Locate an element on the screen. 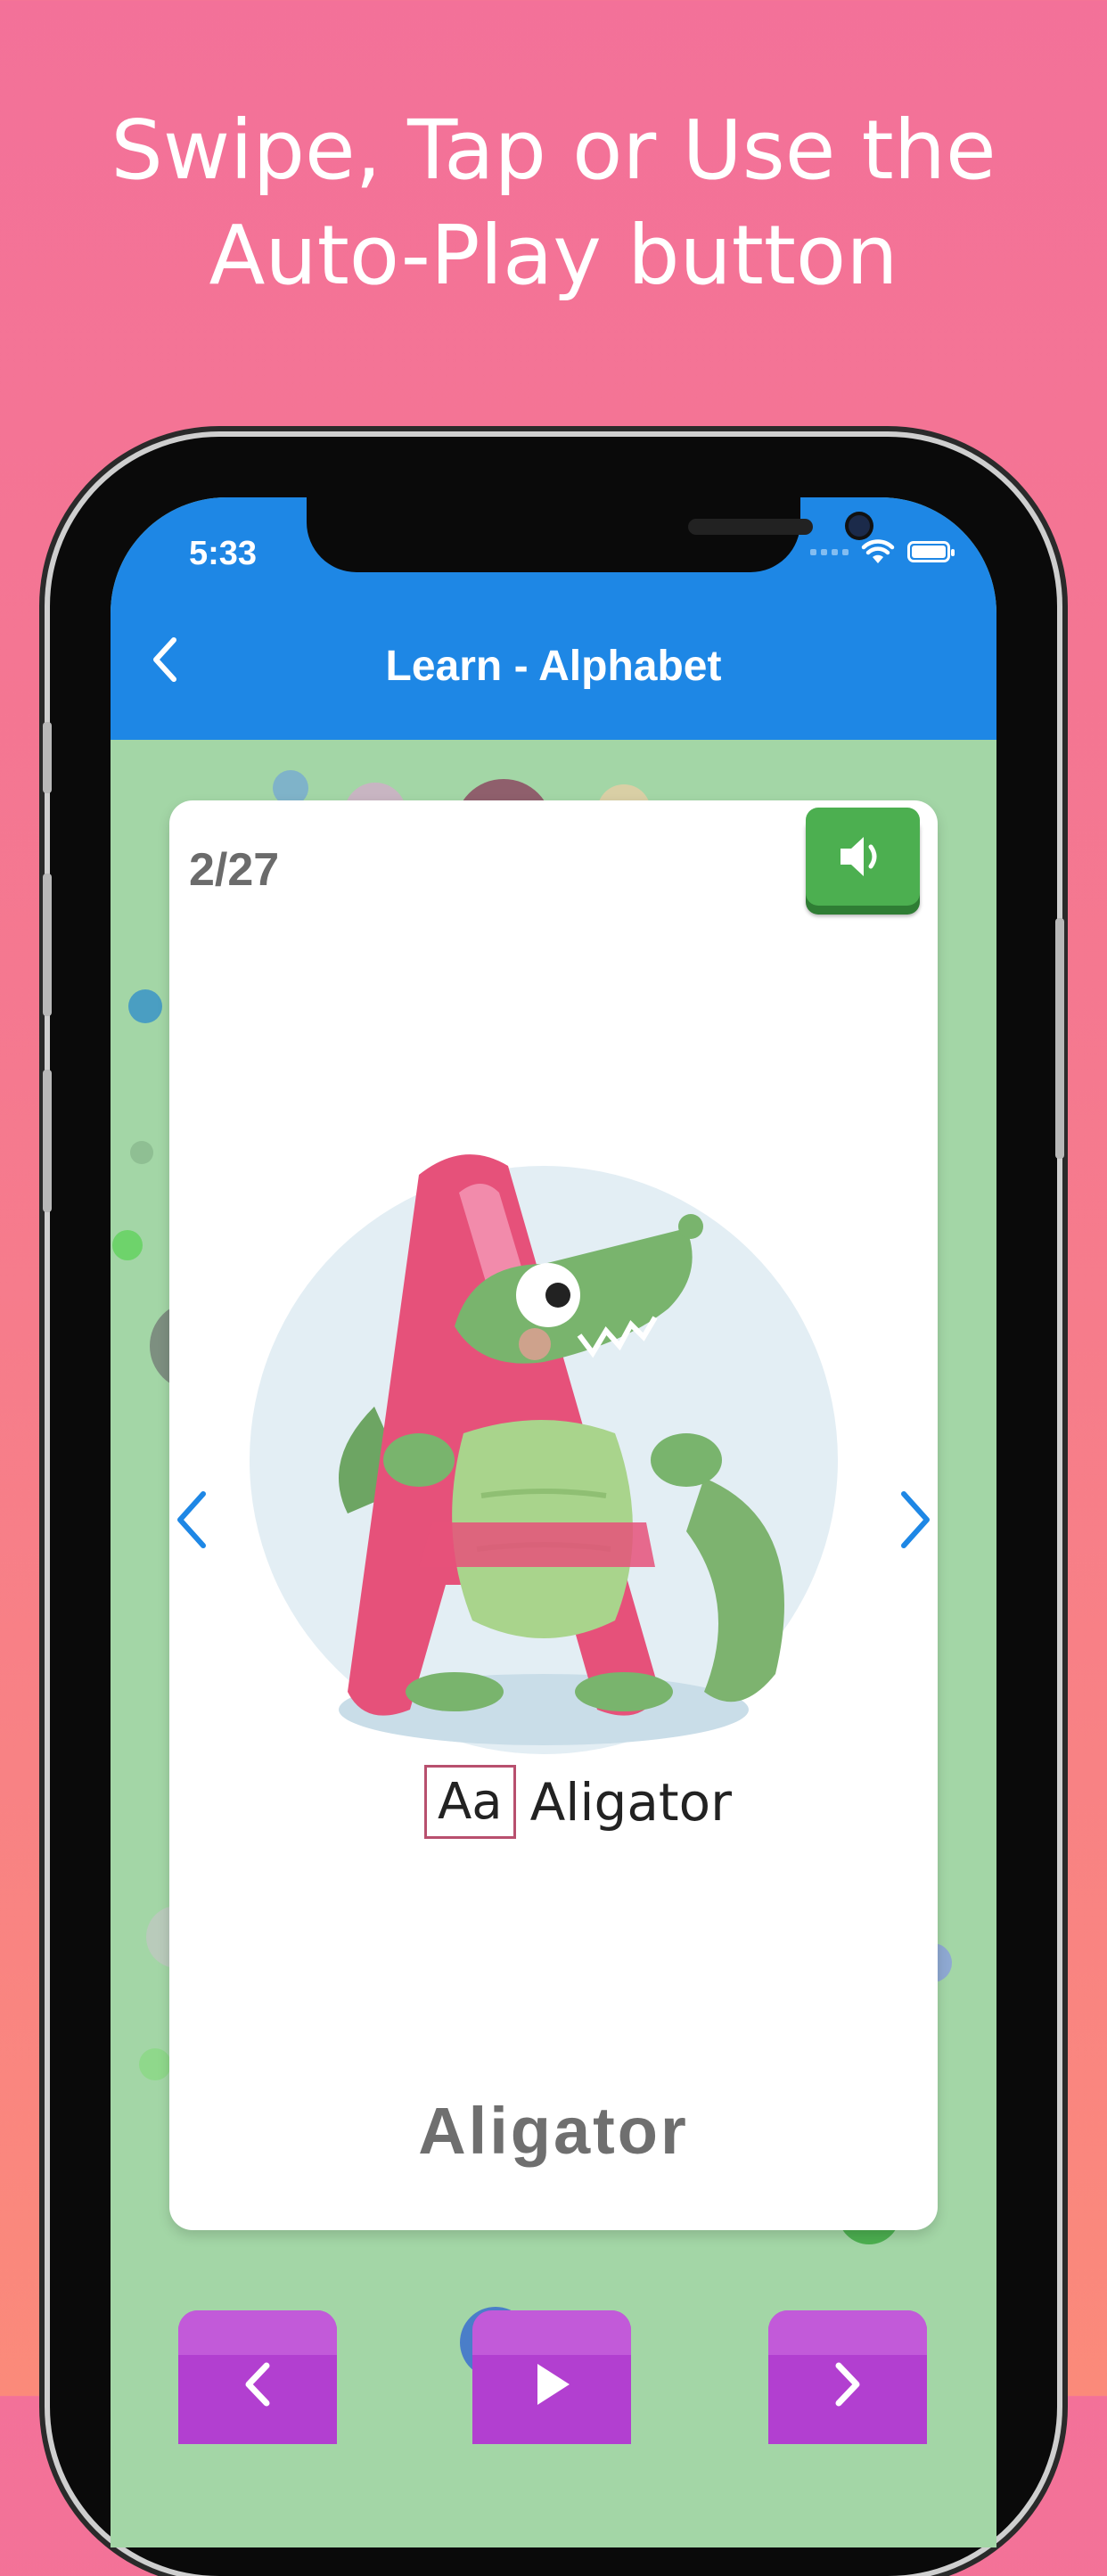 The image size is (1107, 2576). status-icons is located at coordinates (883, 551).